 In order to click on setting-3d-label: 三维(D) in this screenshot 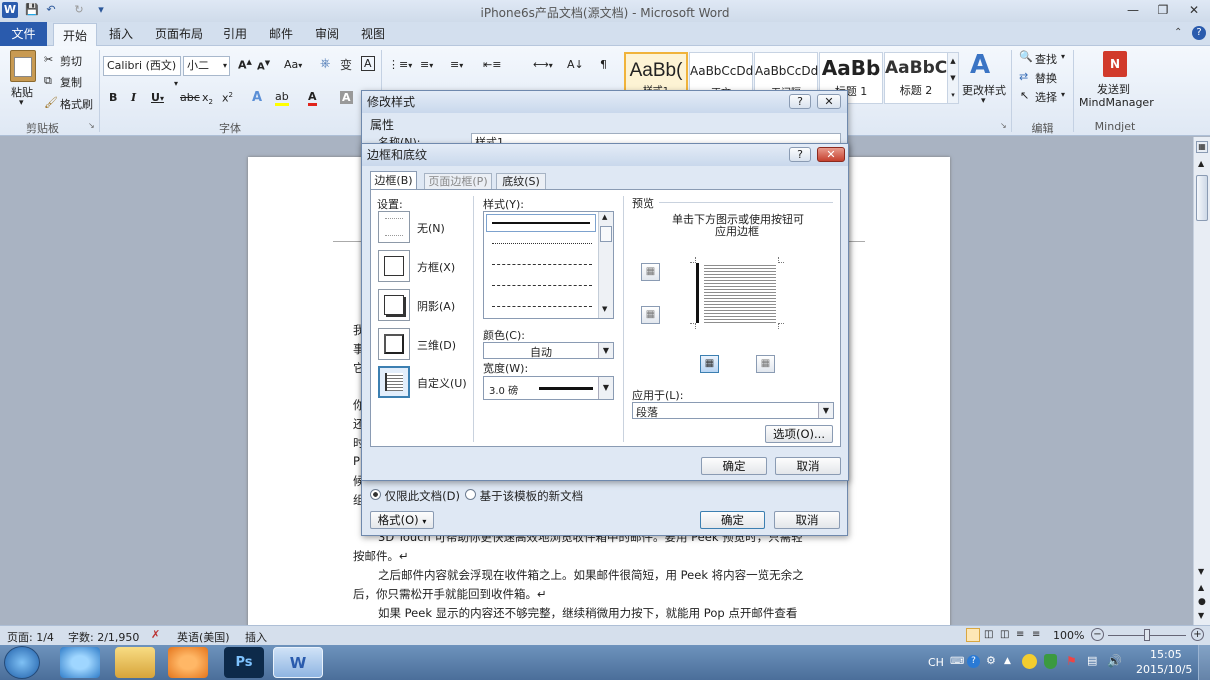, I will do `click(436, 345)`.